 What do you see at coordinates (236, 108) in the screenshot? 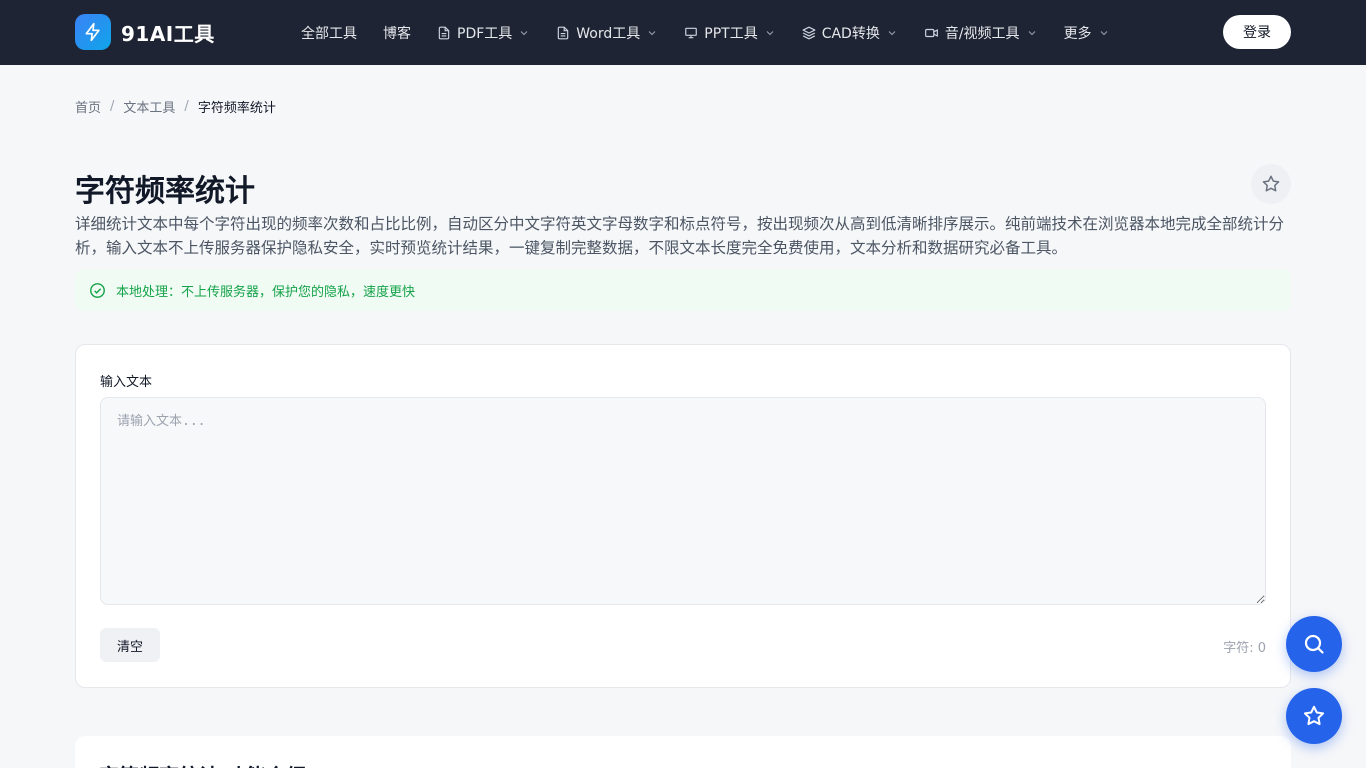
I see `breadcrumb-current: 字符频率统计` at bounding box center [236, 108].